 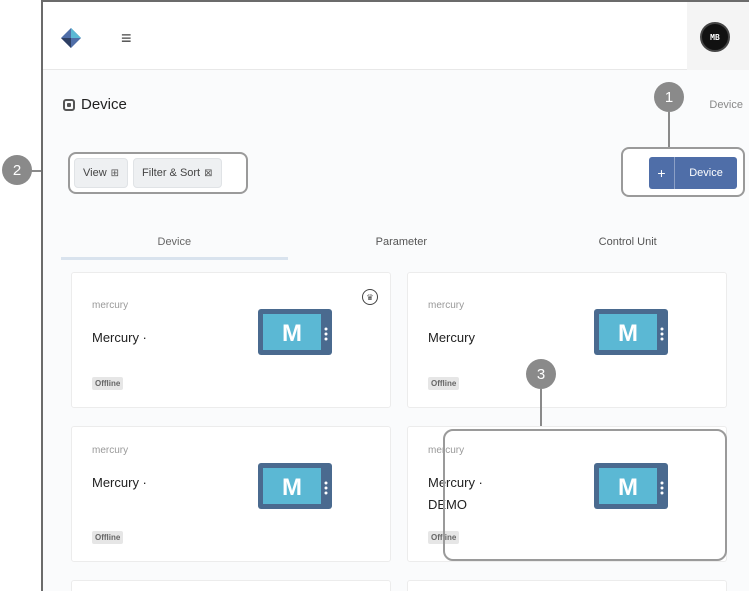 I want to click on view-filter-group: View ⊞ Filter & Sort ⊠, so click(x=158, y=173).